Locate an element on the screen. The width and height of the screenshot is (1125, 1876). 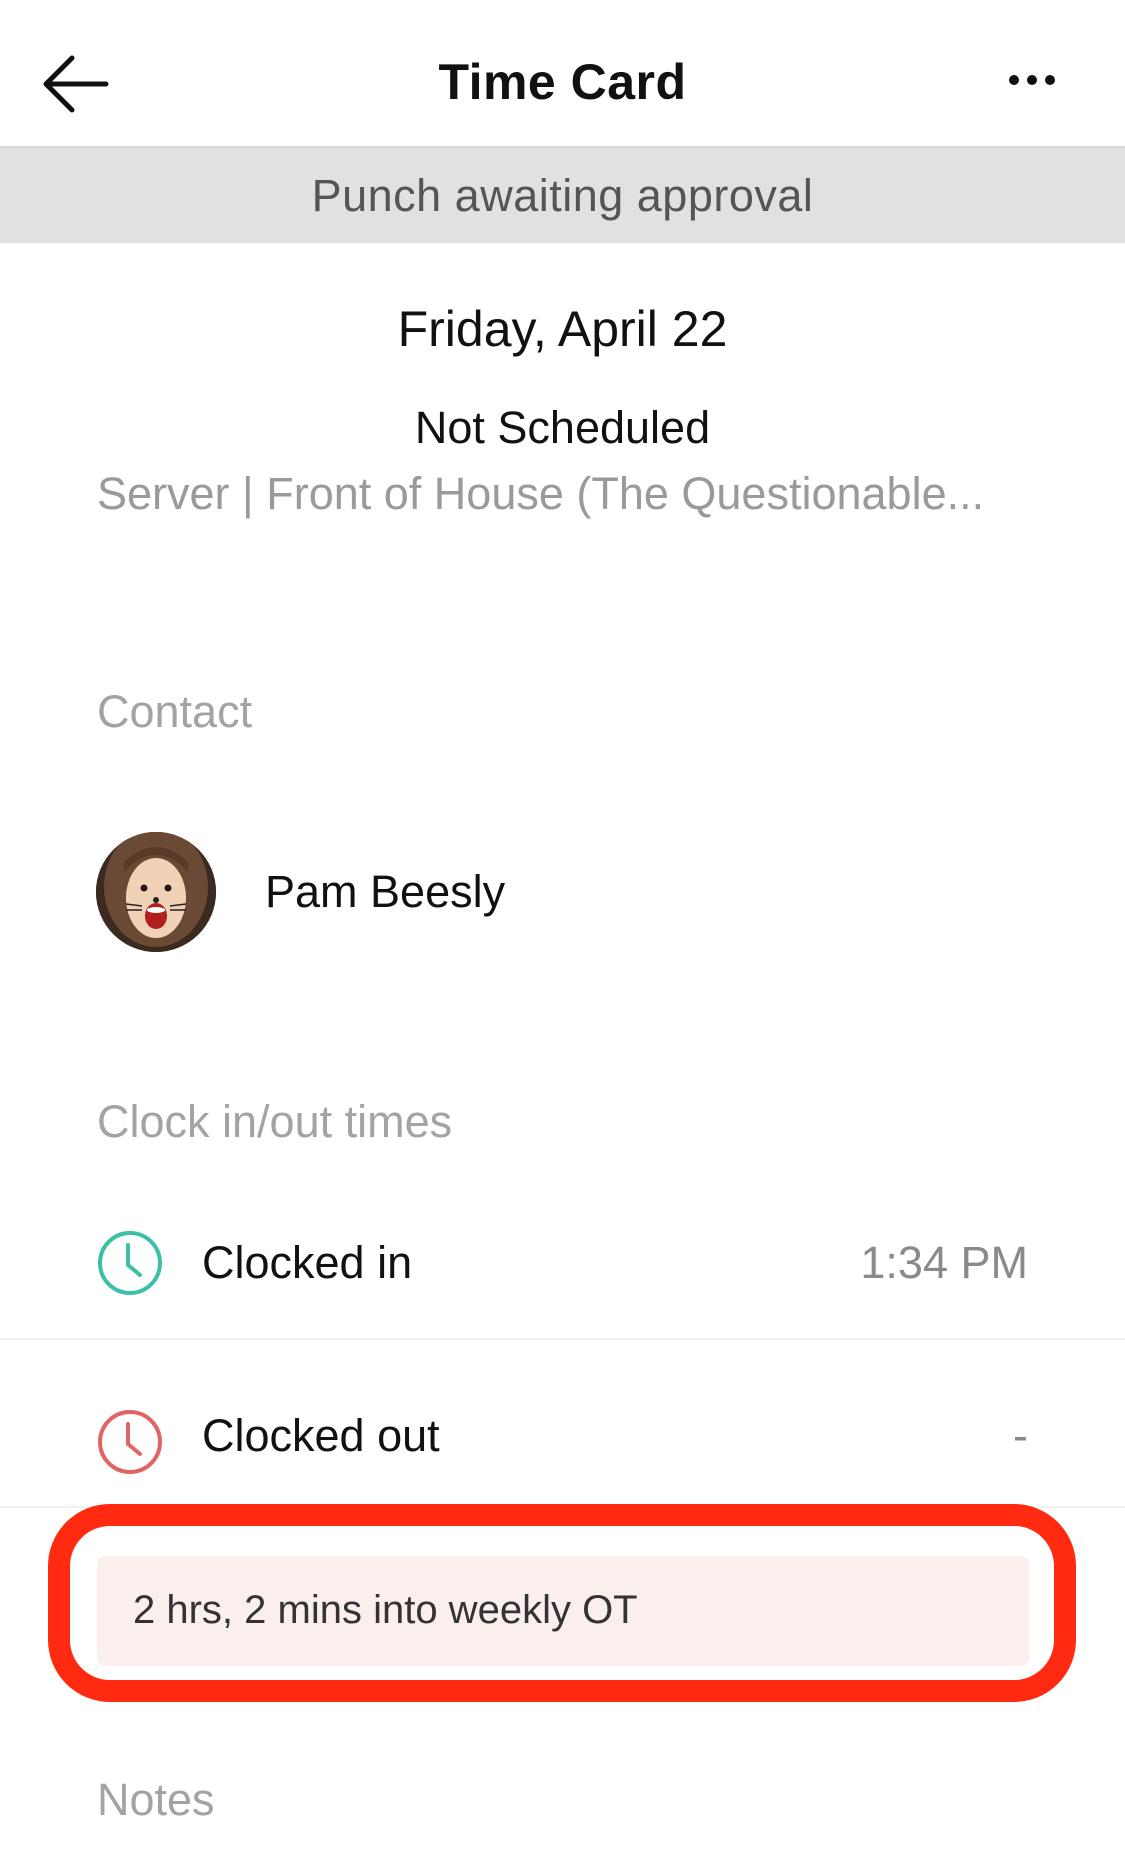
clocked-out-time: - is located at coordinates (1020, 1435).